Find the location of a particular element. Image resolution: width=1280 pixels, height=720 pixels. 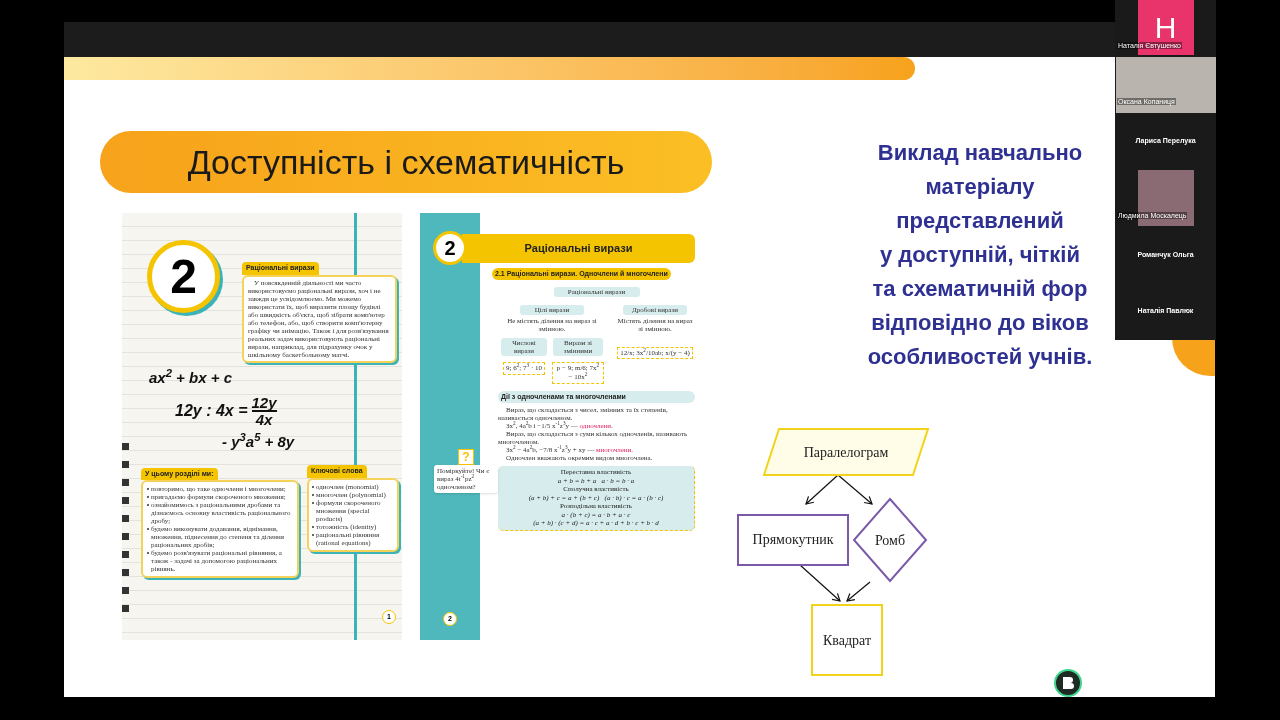

diamond-node: Ромб is located at coordinates (890, 540).